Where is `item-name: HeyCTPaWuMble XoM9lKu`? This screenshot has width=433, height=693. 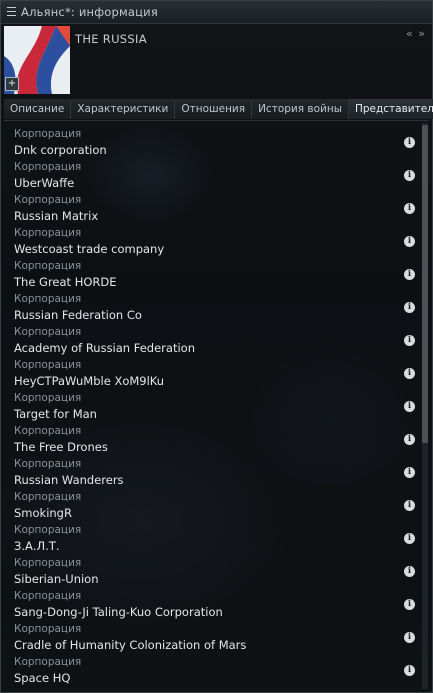 item-name: HeyCTPaWuMble XoM9lKu is located at coordinates (89, 381).